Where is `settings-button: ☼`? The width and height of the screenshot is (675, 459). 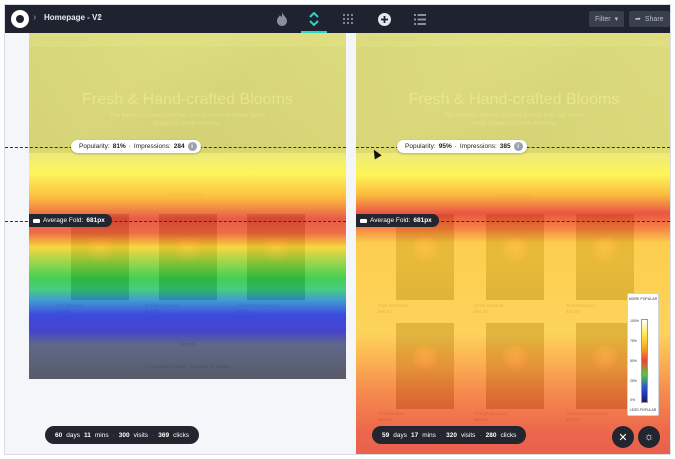
settings-button: ☼ is located at coordinates (649, 437).